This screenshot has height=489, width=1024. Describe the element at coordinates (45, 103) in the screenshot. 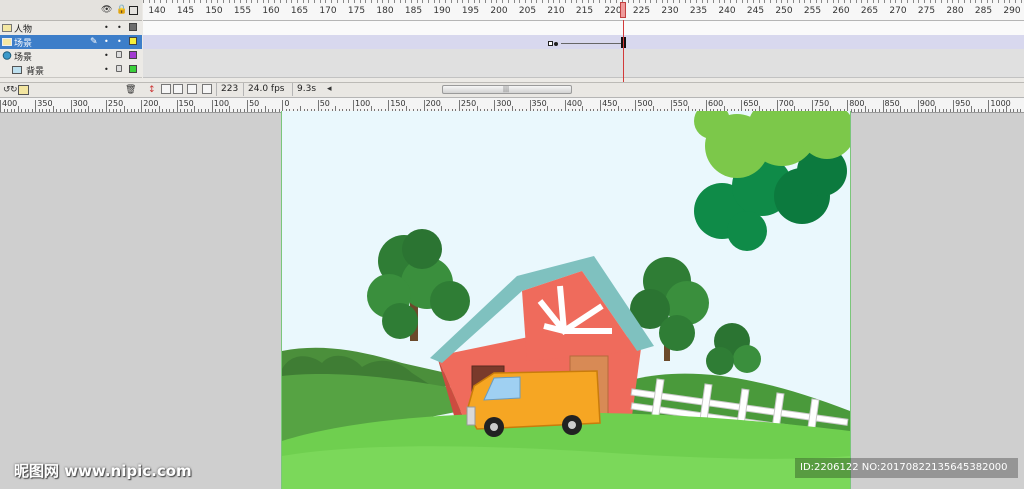

I see `ruler-number: 350` at that location.